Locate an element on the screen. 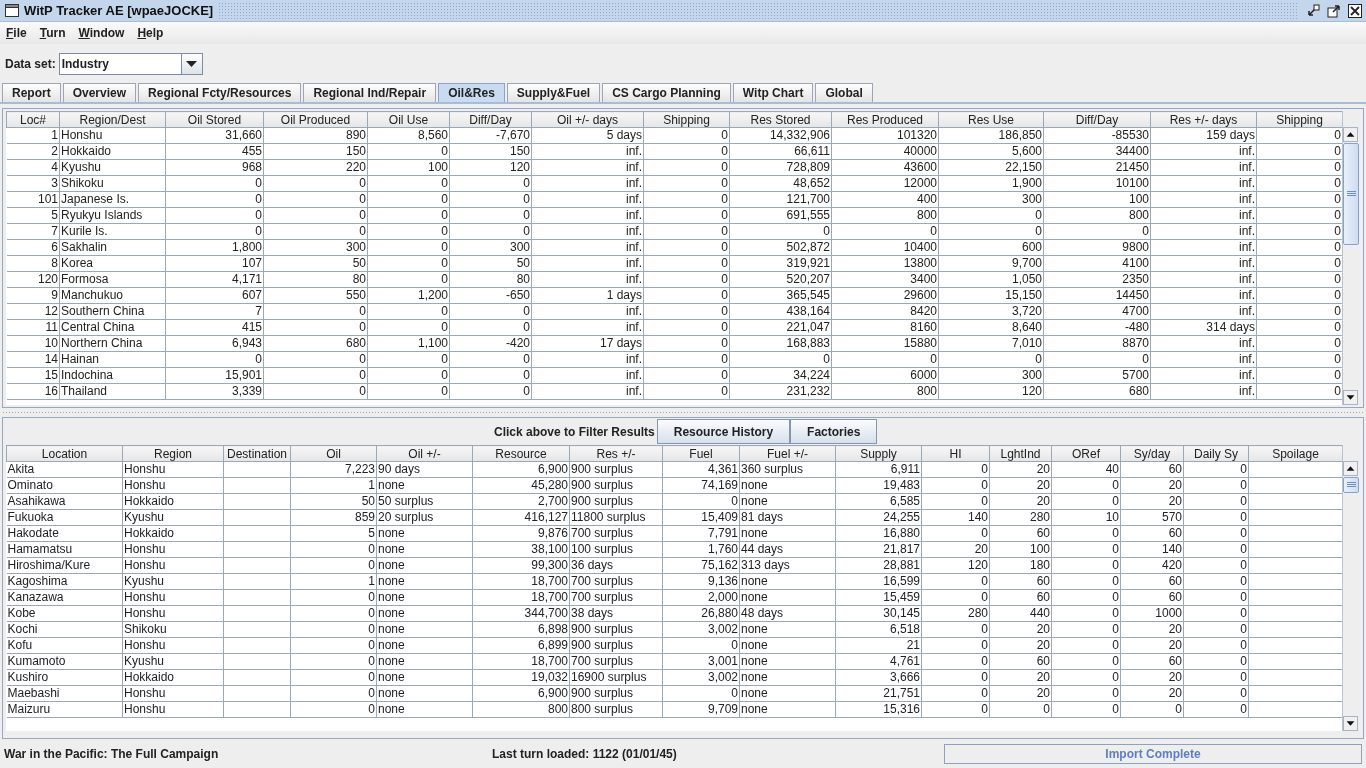 Image resolution: width=1366 pixels, height=768 pixels. column-header: Destination is located at coordinates (257, 453).